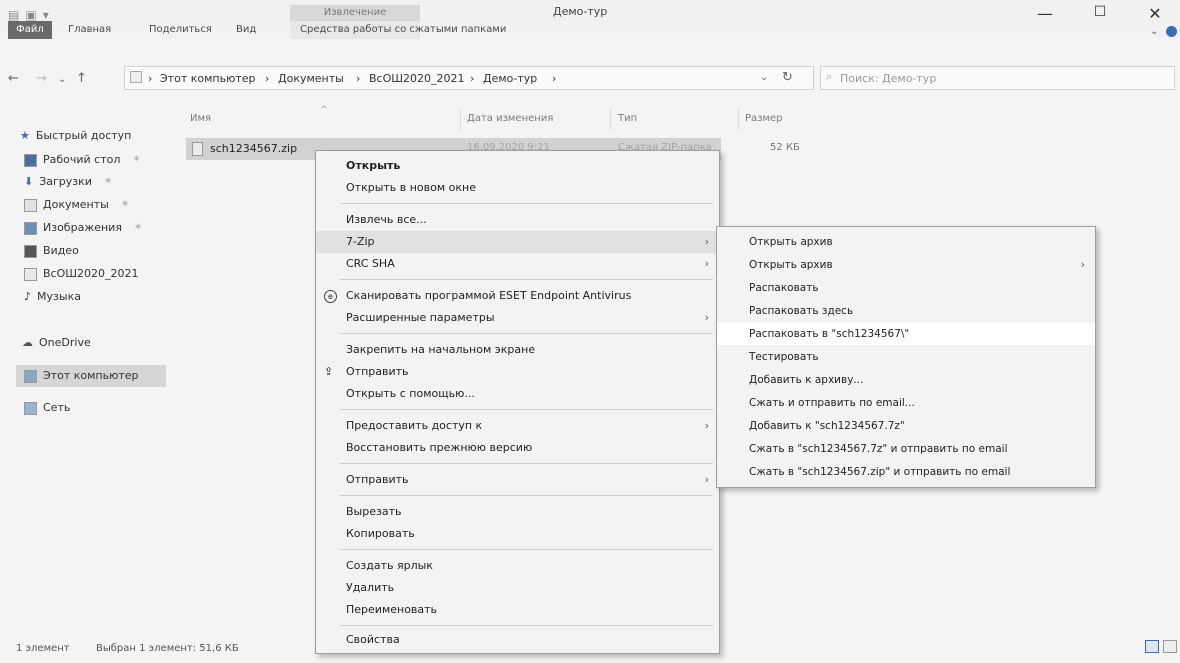  I want to click on menu-item-open-new-window: Открыть в новом окне, so click(517, 188).